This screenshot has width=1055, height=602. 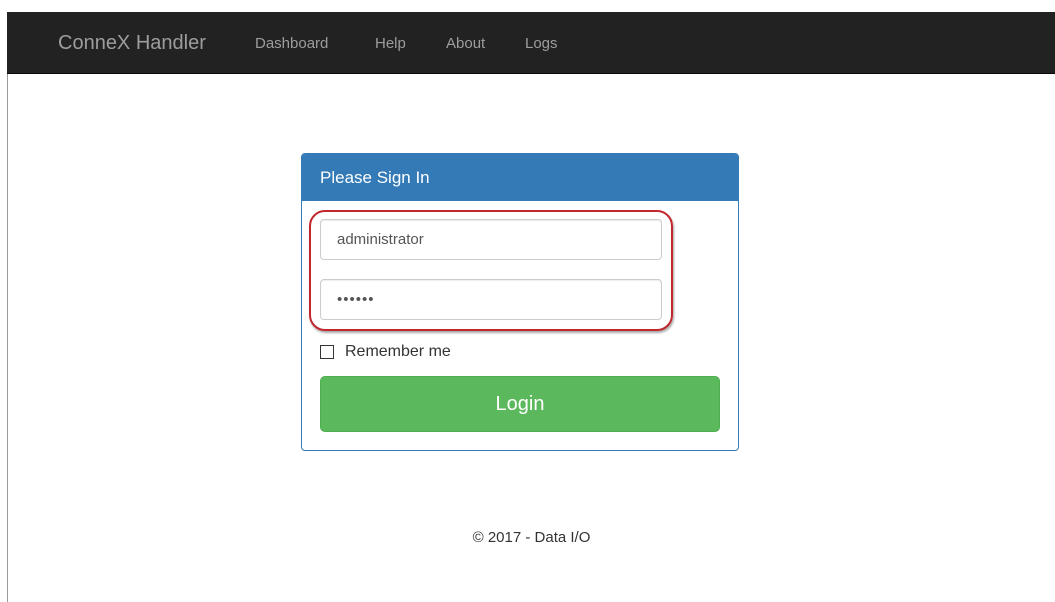 I want to click on window-top-strip, so click(x=527, y=6).